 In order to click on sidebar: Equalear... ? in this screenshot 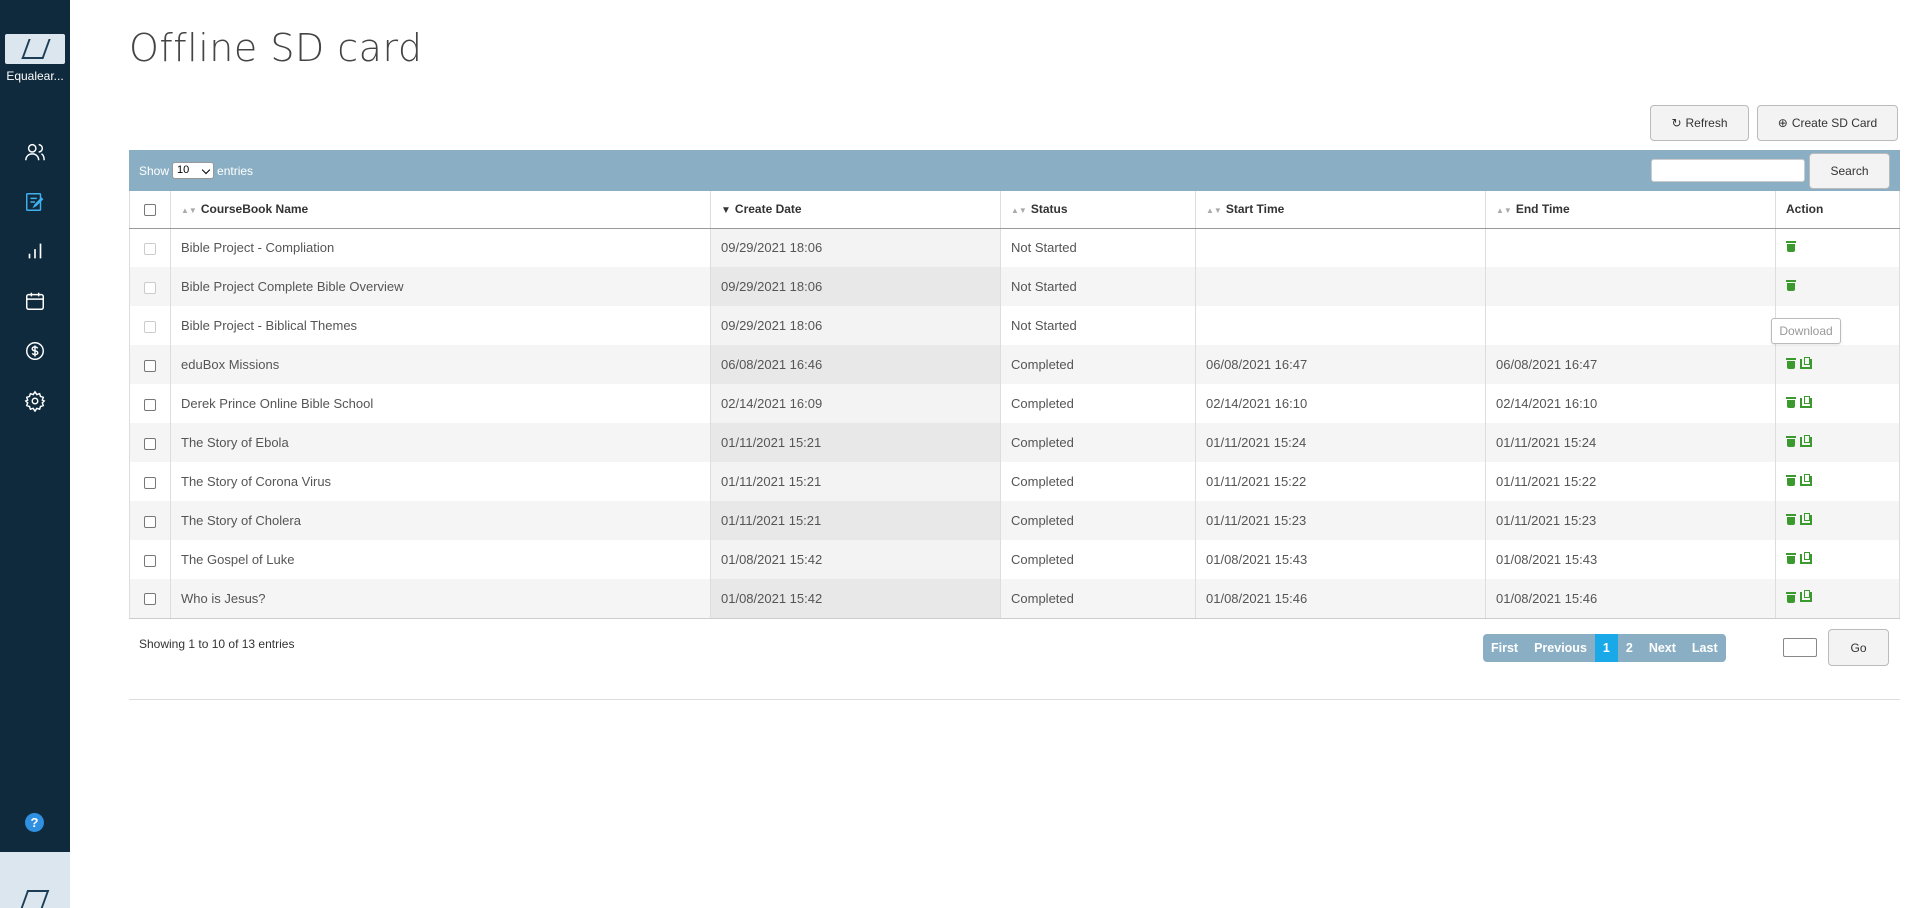, I will do `click(35, 454)`.